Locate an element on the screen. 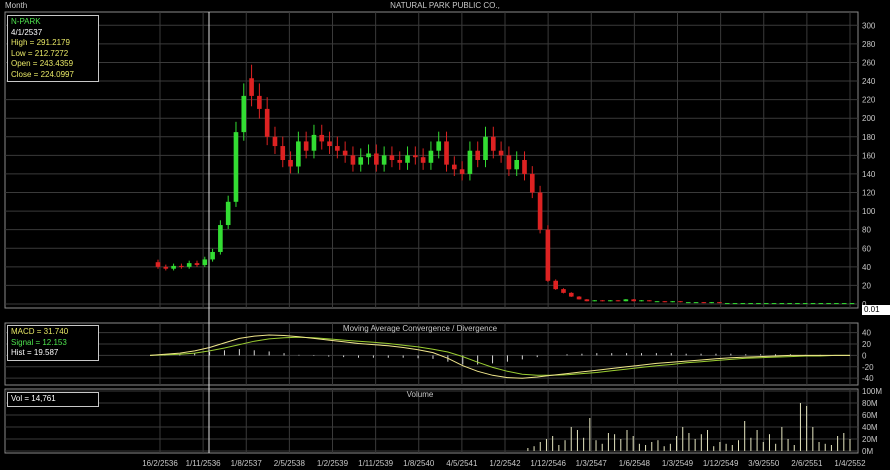 This screenshot has height=470, width=890. x-tick-label: 1/8/2540 is located at coordinates (419, 463).